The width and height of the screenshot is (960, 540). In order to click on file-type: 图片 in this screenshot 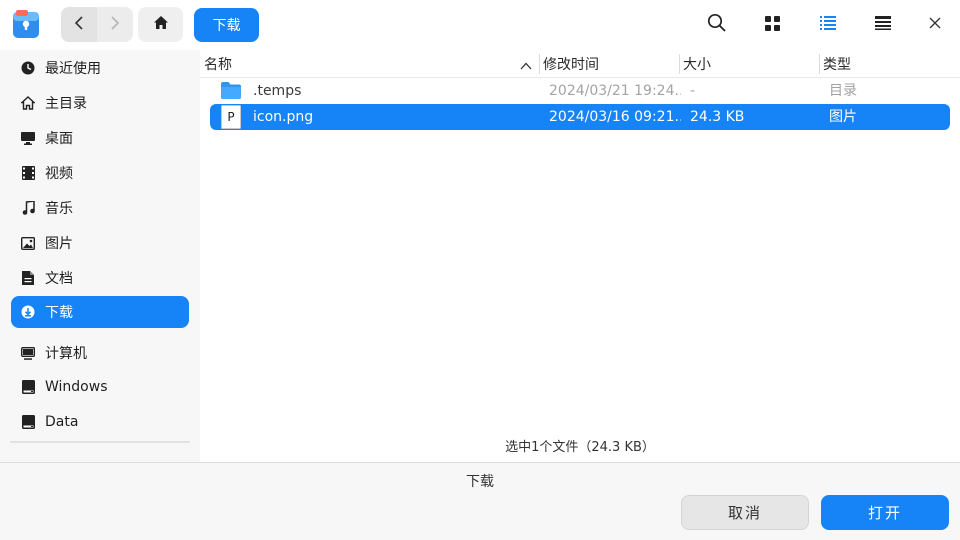, I will do `click(843, 117)`.